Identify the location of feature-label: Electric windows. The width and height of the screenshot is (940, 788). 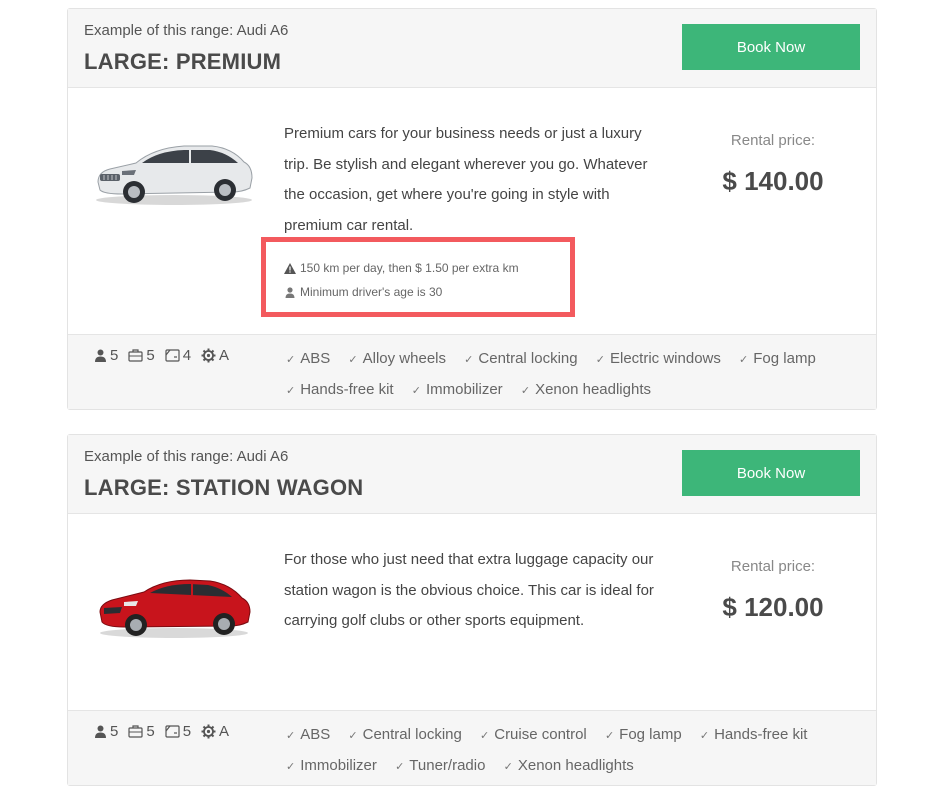
(665, 358).